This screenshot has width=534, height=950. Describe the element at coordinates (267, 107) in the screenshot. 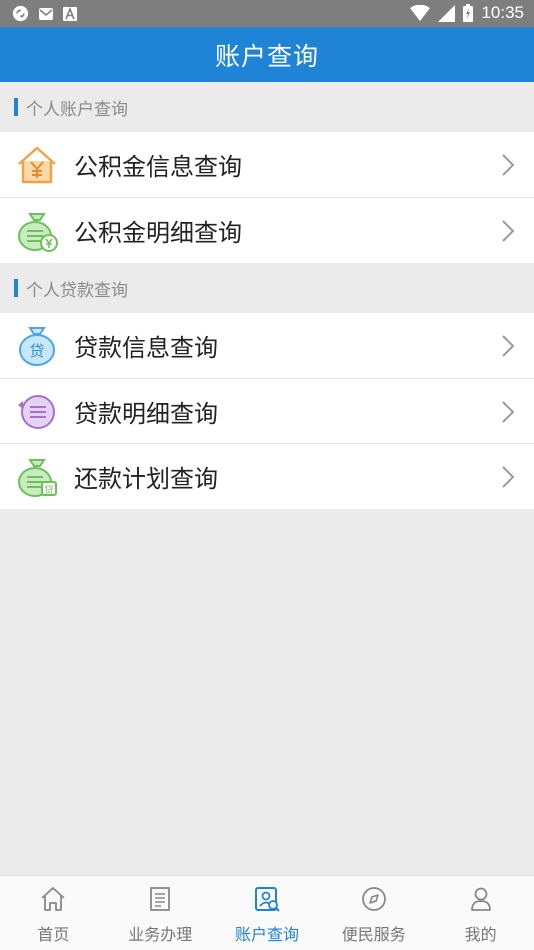

I see `section-header-personal-account: 个人账户查询` at that location.